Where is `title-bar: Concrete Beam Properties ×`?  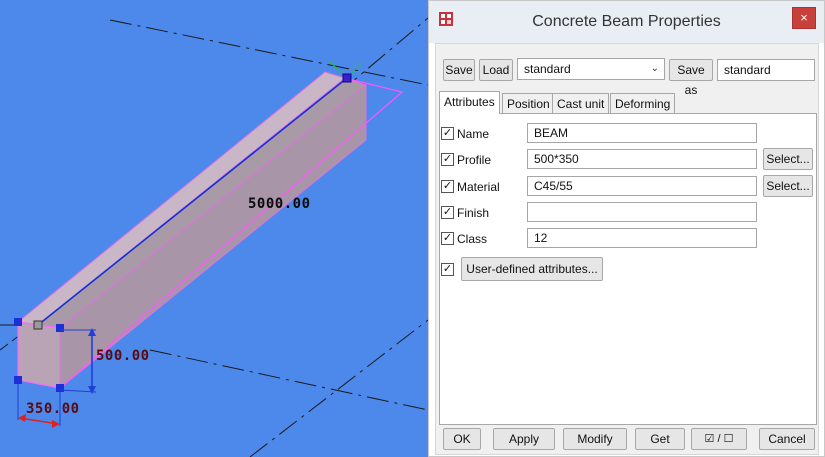
title-bar: Concrete Beam Properties × is located at coordinates (626, 22).